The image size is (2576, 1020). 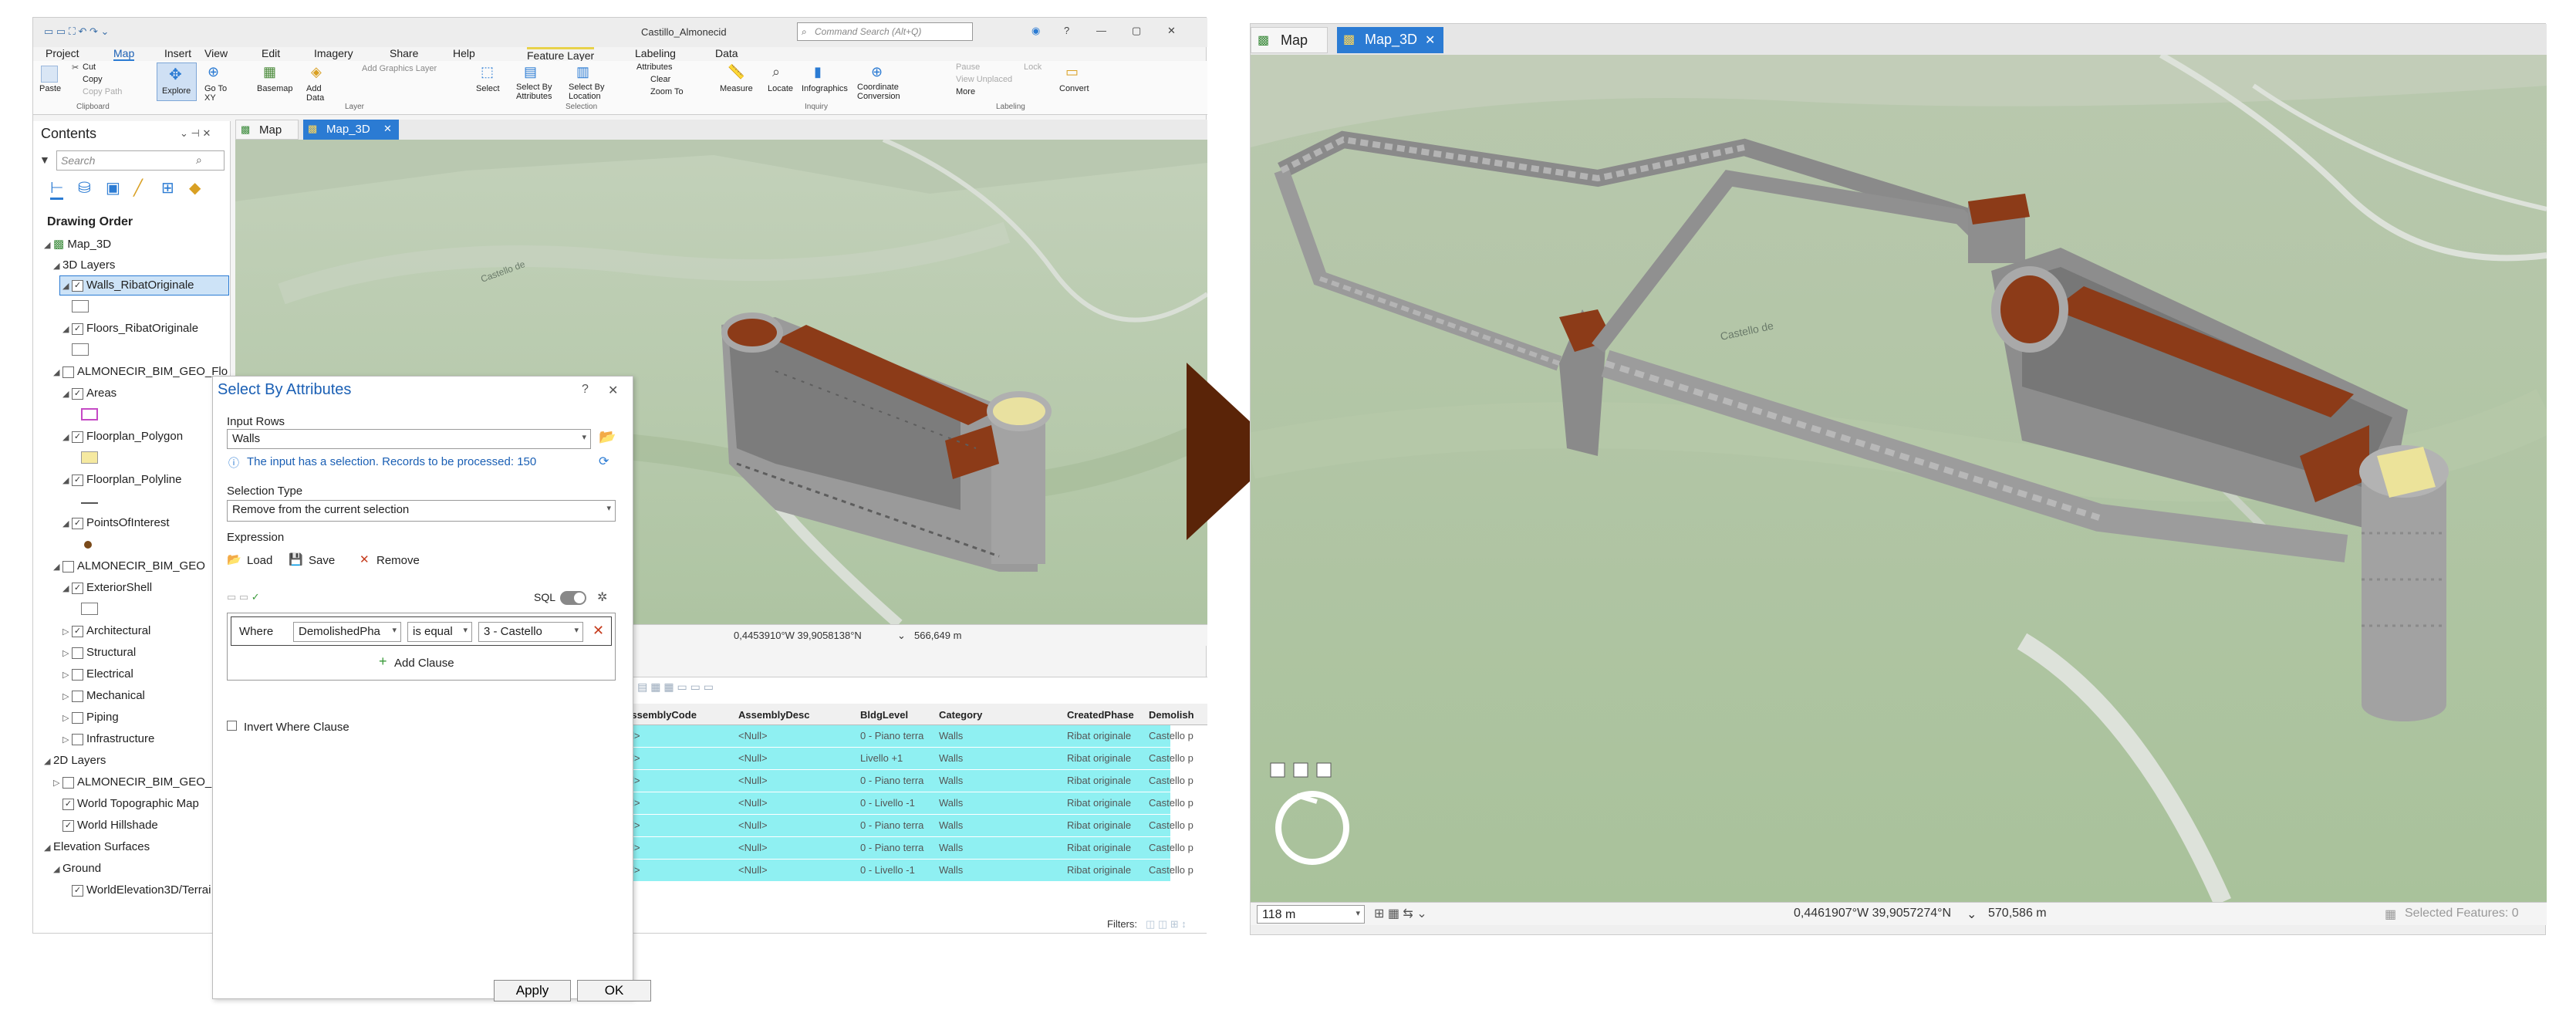 What do you see at coordinates (1101, 30) in the screenshot?
I see `minimize-icon: —` at bounding box center [1101, 30].